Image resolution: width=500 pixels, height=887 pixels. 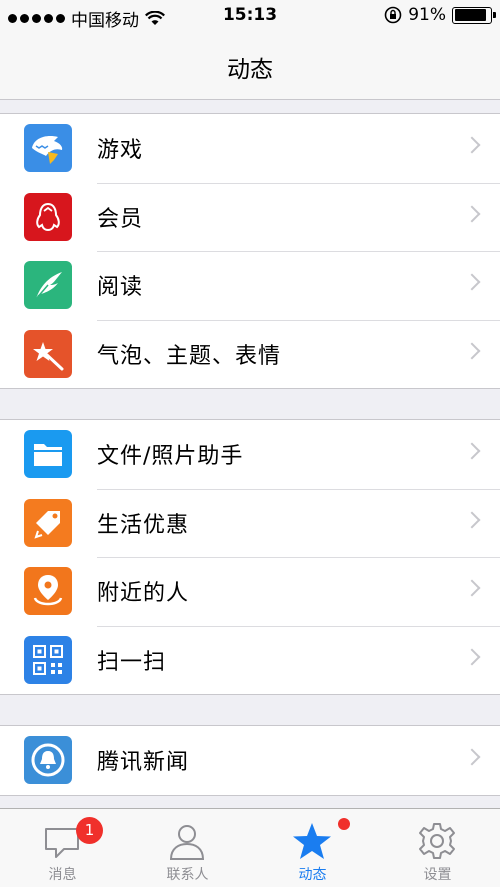 I want to click on star-icon, so click(x=312, y=841).